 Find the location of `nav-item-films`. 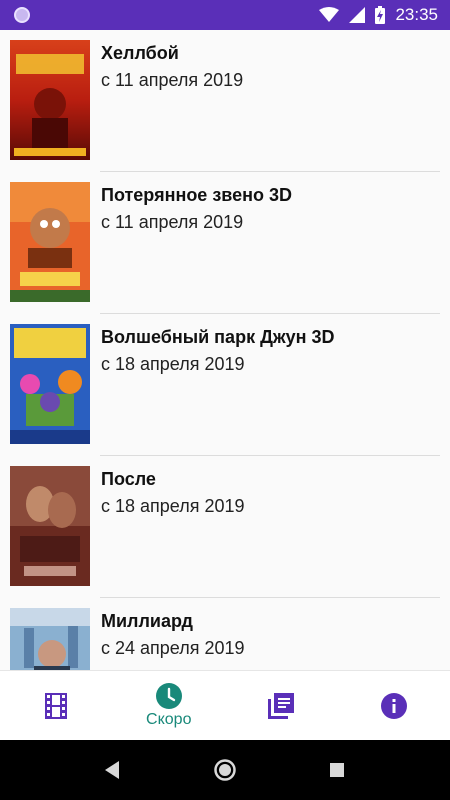

nav-item-films is located at coordinates (56, 705).